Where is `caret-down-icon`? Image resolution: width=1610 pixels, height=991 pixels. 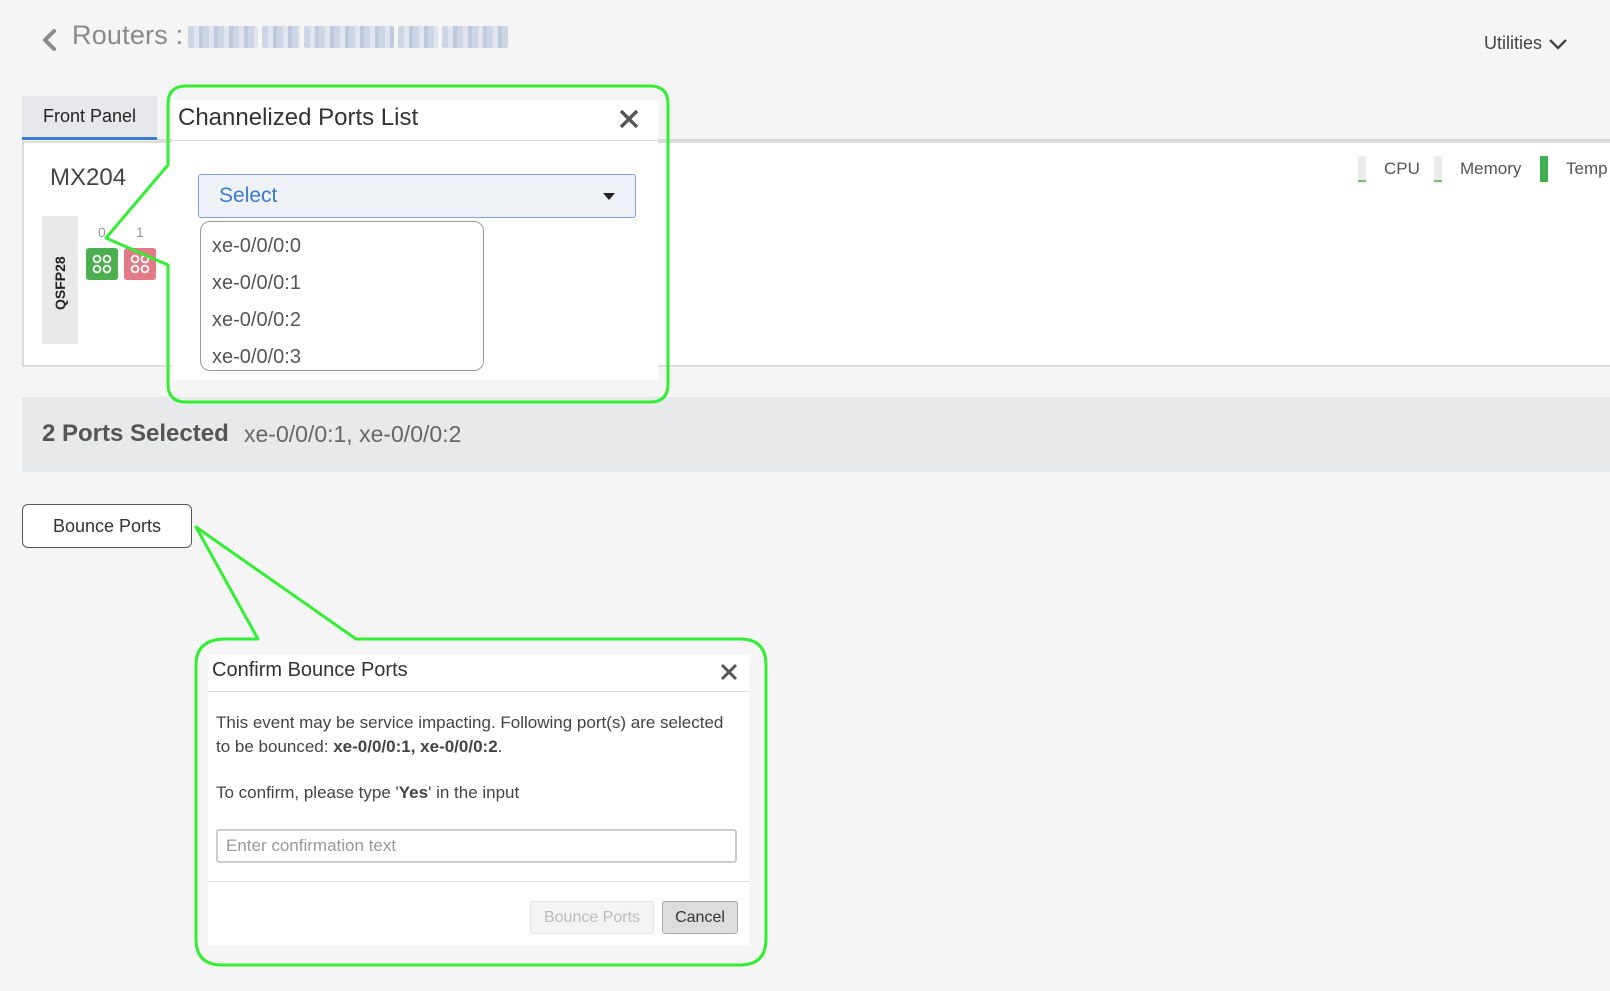
caret-down-icon is located at coordinates (609, 196).